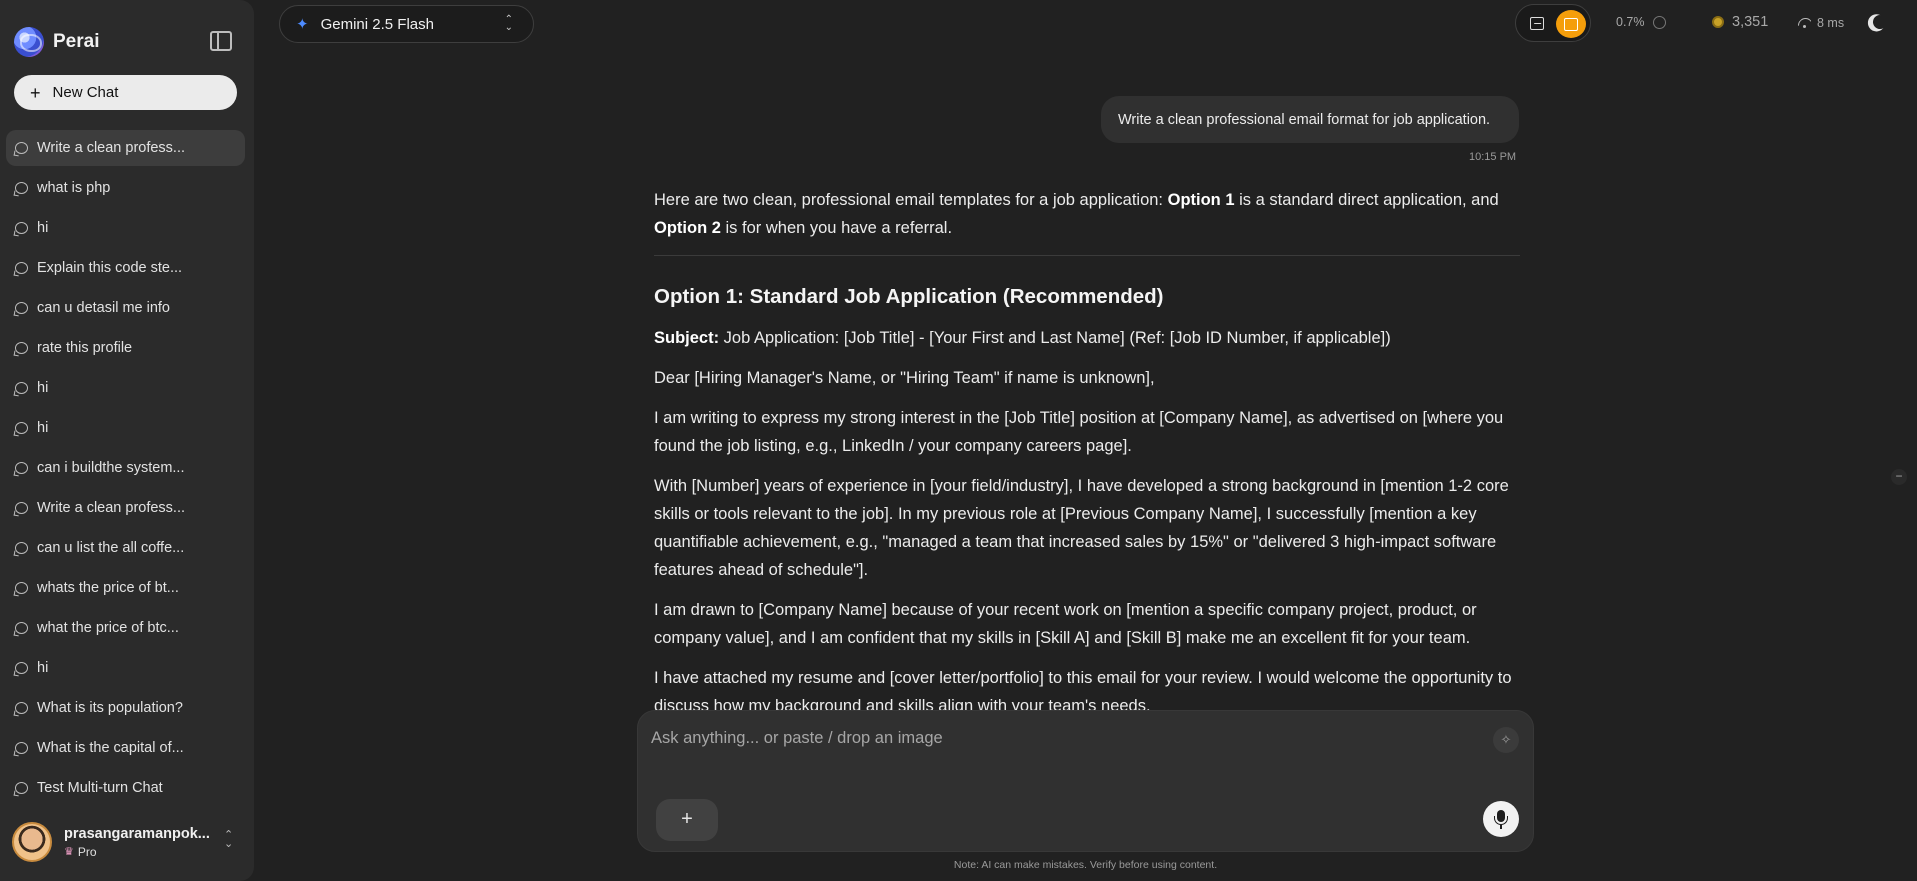 Image resolution: width=1917 pixels, height=881 pixels. What do you see at coordinates (1501, 827) in the screenshot?
I see `microphone-foot` at bounding box center [1501, 827].